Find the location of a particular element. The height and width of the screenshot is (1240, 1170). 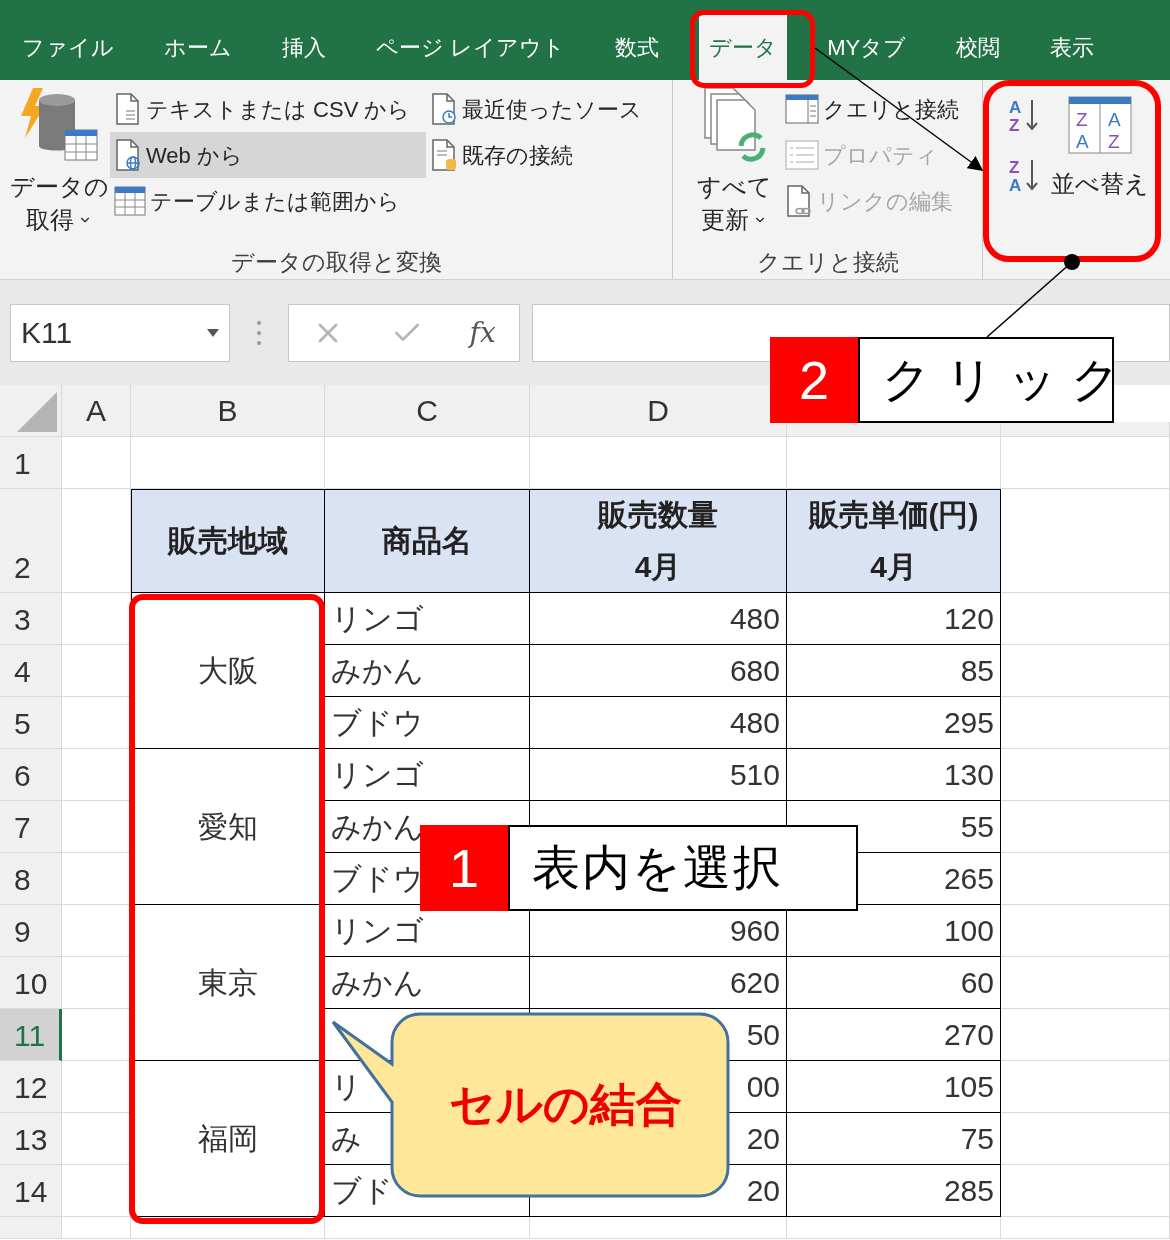

properties-icon is located at coordinates (802, 155).